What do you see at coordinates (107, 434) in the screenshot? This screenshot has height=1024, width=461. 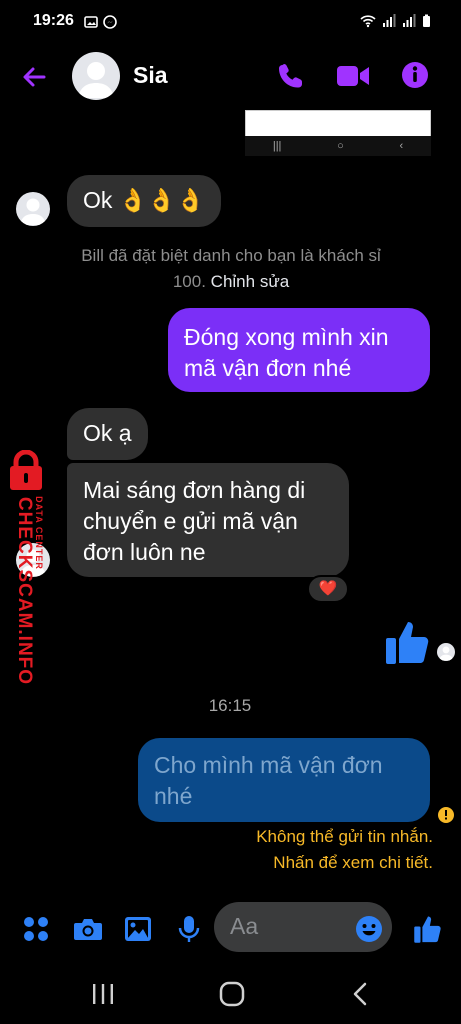 I see `message-incoming: Ok ạ` at bounding box center [107, 434].